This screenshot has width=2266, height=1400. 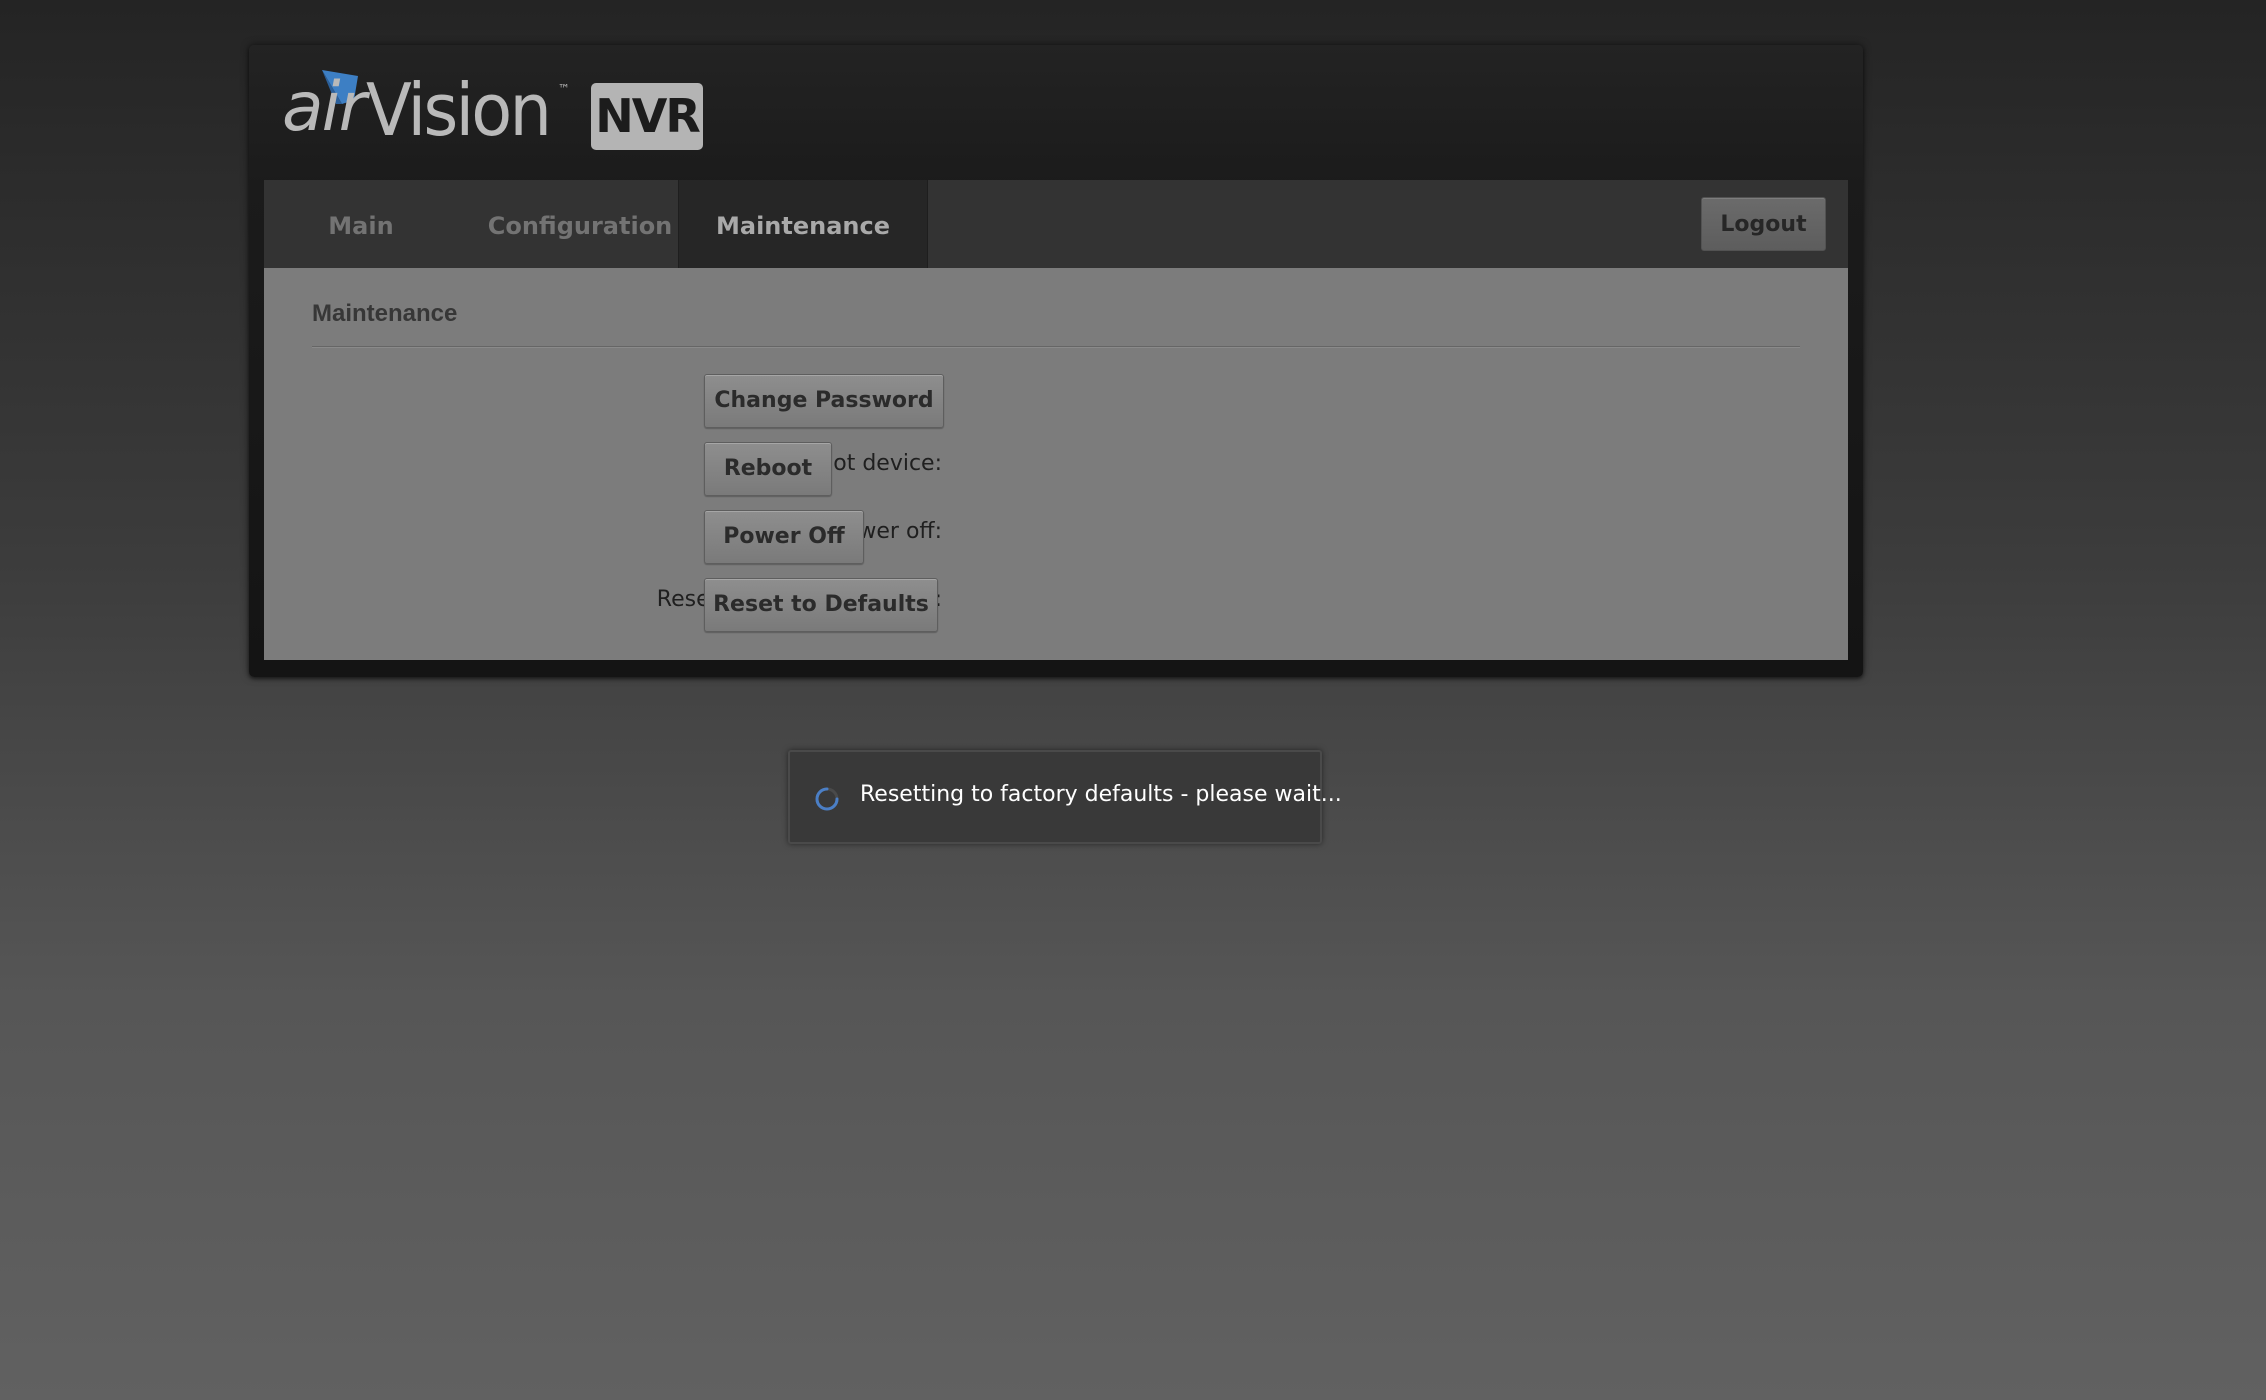 What do you see at coordinates (821, 605) in the screenshot?
I see `reset-to-defaults-button: Reset to Defaults` at bounding box center [821, 605].